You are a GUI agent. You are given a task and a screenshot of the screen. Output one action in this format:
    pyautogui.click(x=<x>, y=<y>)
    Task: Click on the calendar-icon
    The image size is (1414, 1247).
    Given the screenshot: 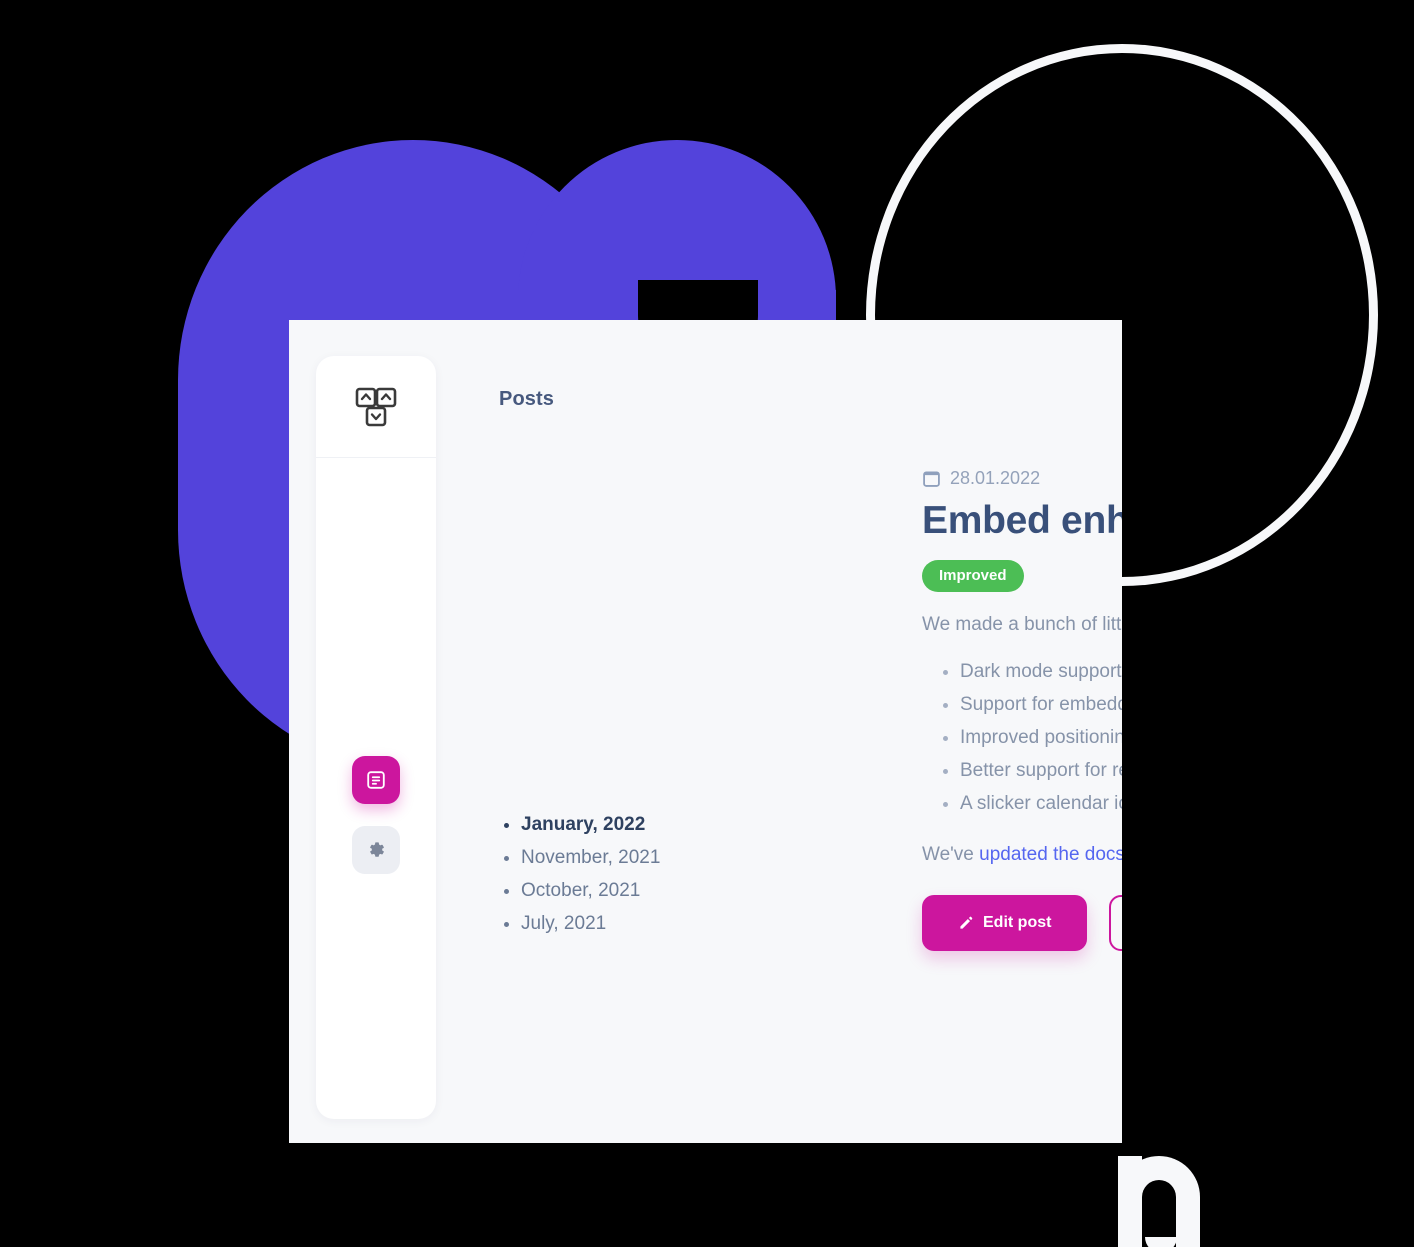 What is the action you would take?
    pyautogui.click(x=931, y=479)
    